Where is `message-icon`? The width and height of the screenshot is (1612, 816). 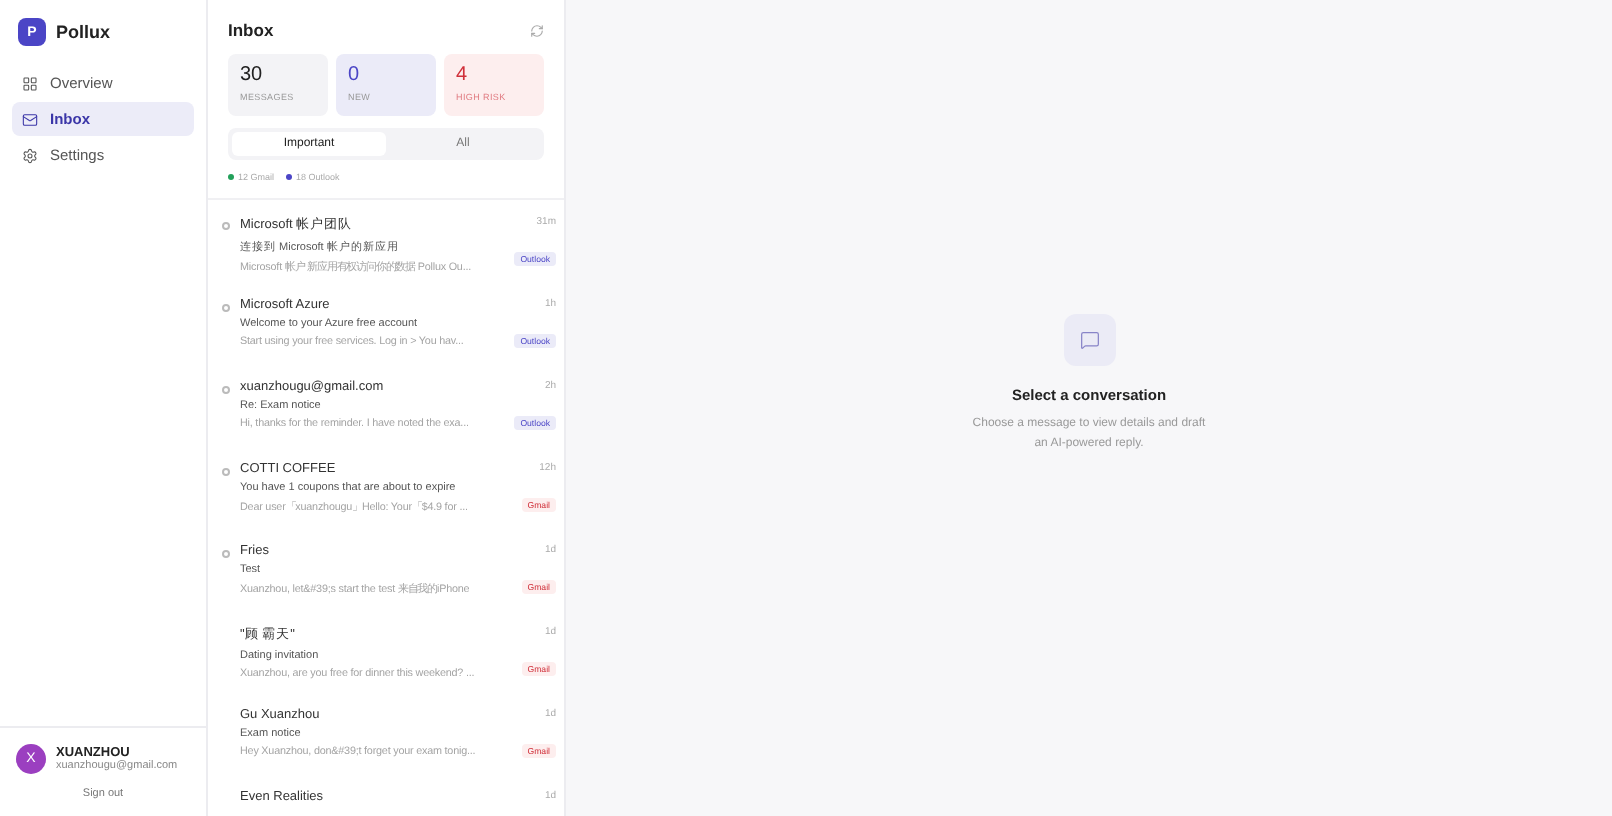
message-icon is located at coordinates (1089, 339).